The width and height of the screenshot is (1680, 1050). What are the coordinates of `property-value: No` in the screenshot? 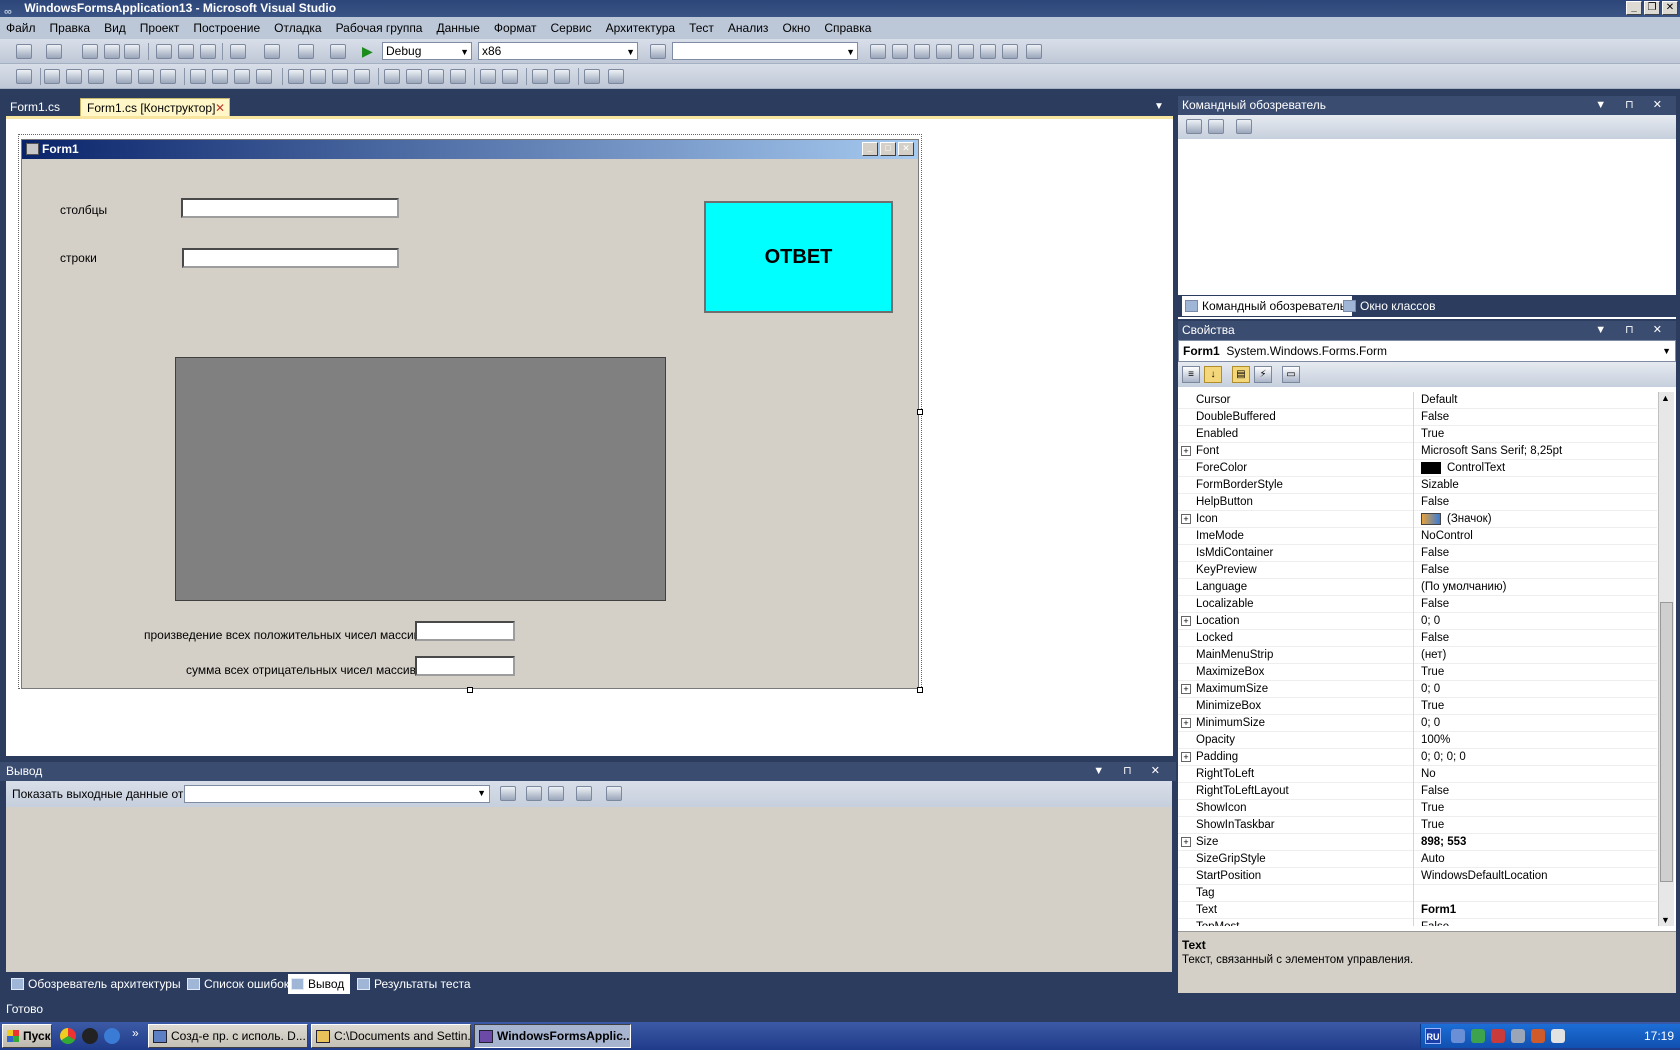 It's located at (1428, 774).